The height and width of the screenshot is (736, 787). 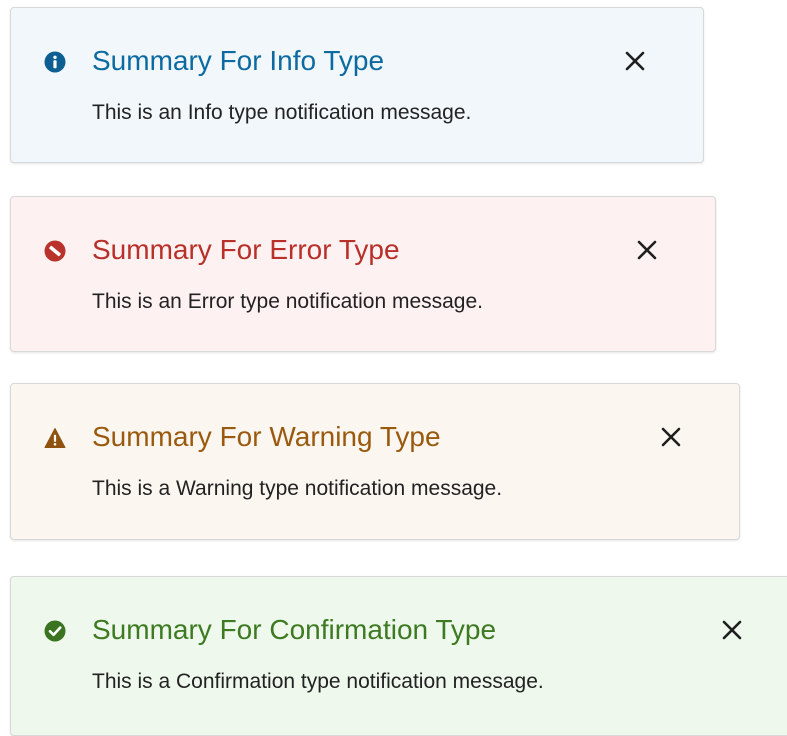 I want to click on notification-summary: Summary For Error Type, so click(x=246, y=249).